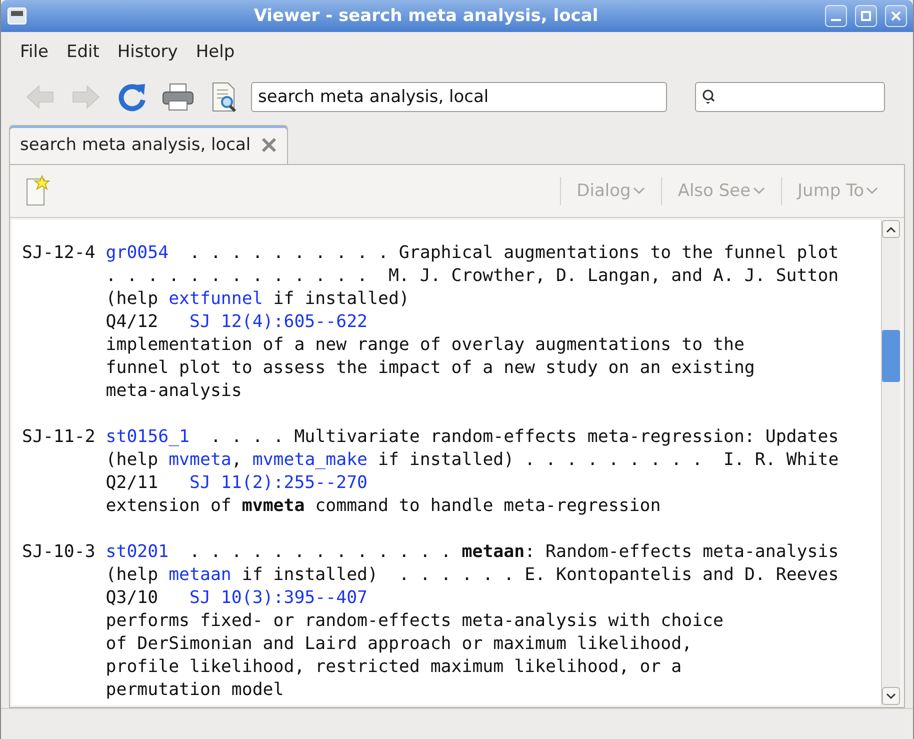 The height and width of the screenshot is (739, 914). I want to click on entry-id: SJ-11-2, so click(59, 437).